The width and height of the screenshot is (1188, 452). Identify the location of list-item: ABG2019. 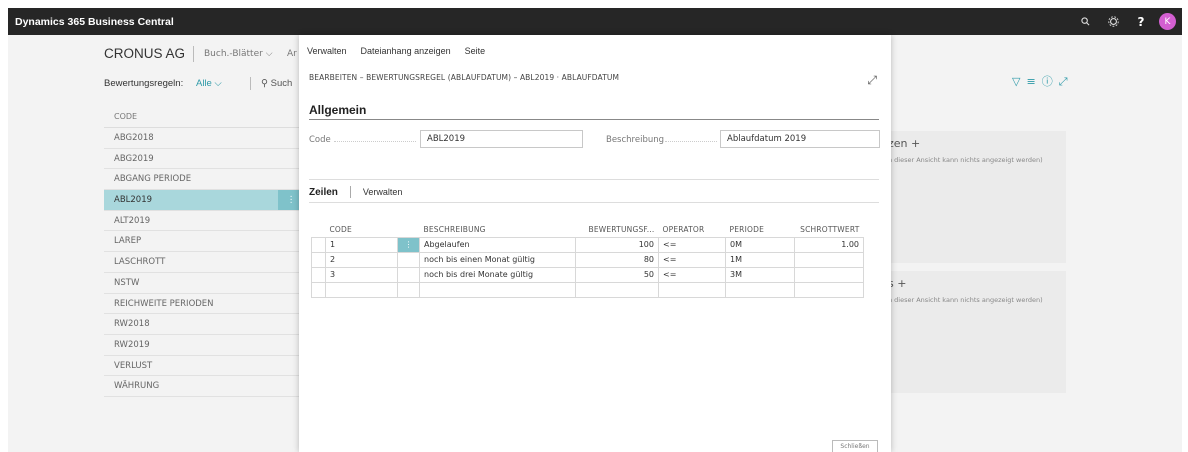
(204, 159).